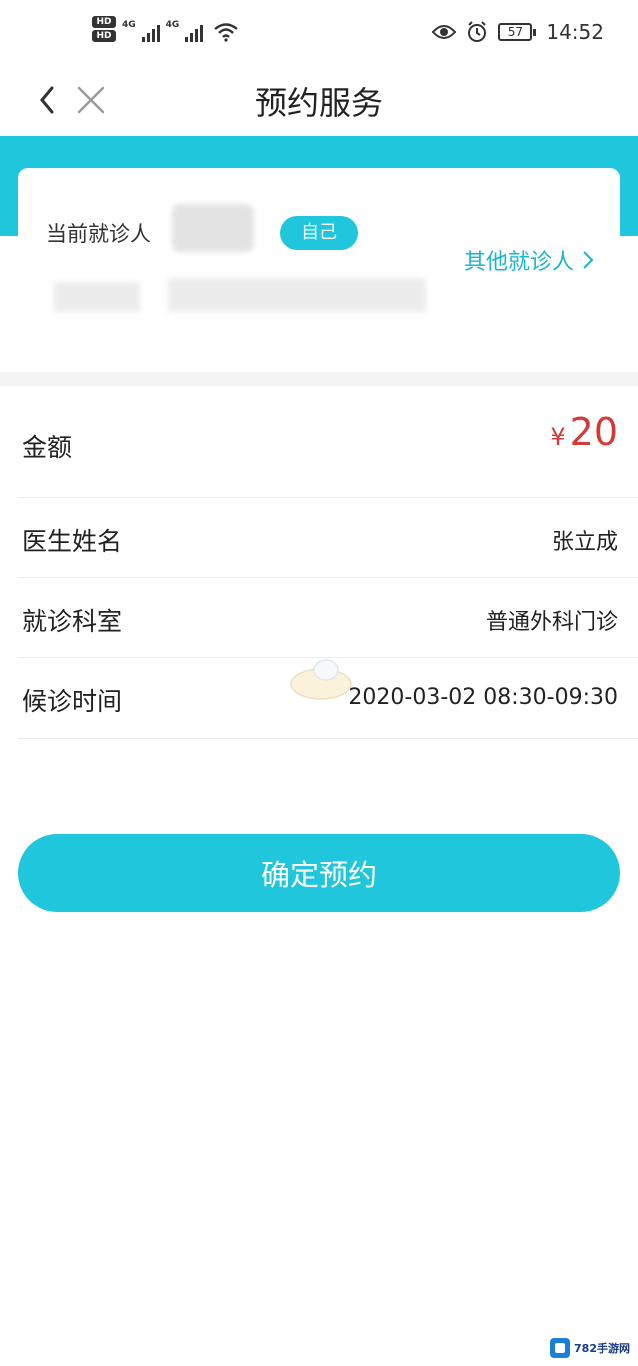 This screenshot has width=638, height=1366. I want to click on battery-level: 57, so click(515, 32).